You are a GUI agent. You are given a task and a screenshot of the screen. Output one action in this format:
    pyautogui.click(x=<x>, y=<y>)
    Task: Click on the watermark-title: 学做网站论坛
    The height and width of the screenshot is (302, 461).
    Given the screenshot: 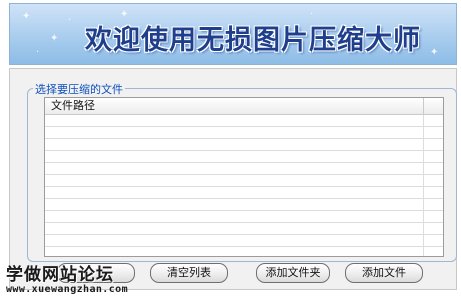 What is the action you would take?
    pyautogui.click(x=60, y=275)
    